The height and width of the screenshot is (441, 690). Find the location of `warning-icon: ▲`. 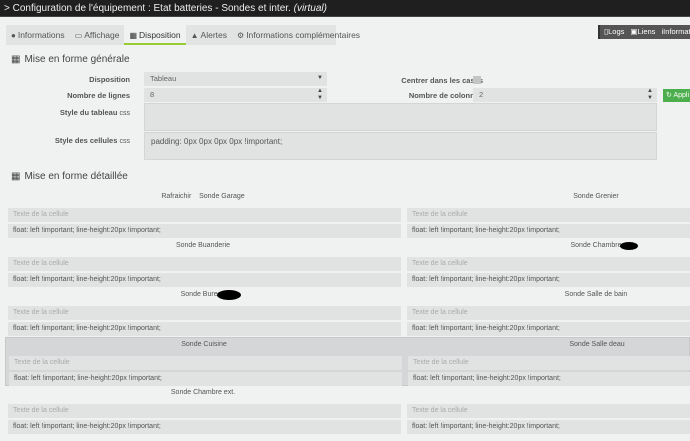

warning-icon: ▲ is located at coordinates (194, 35).